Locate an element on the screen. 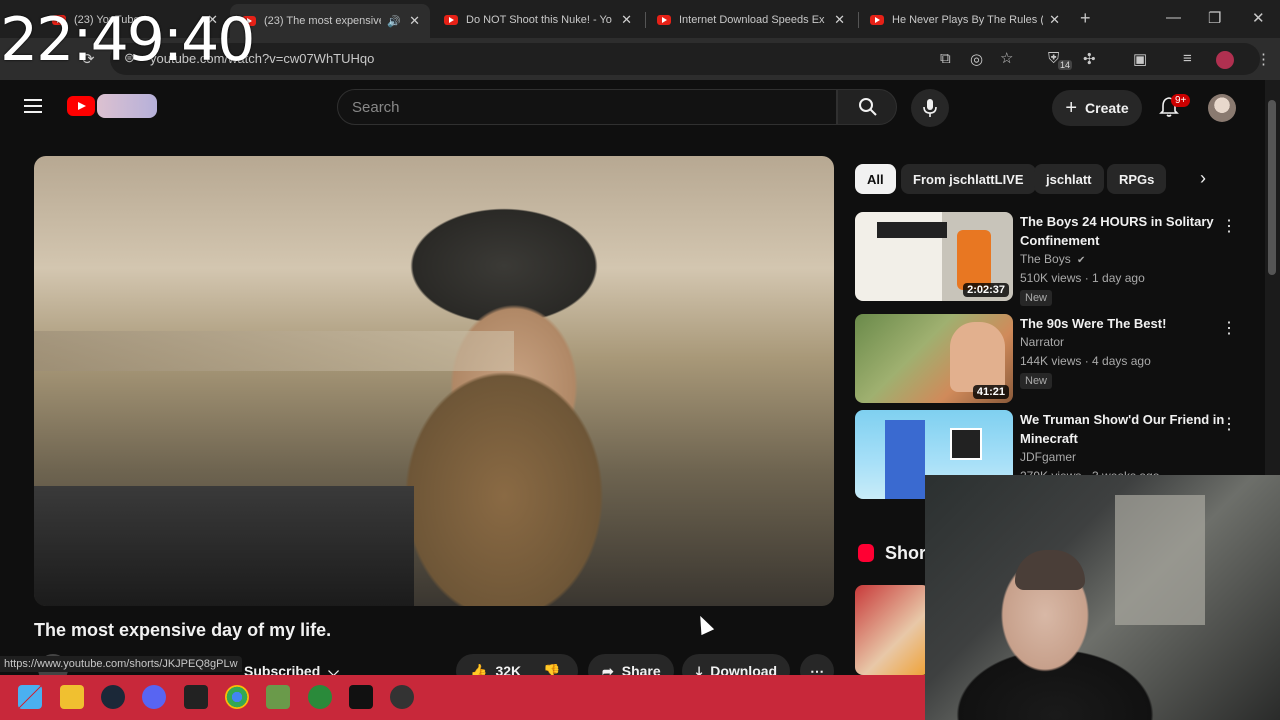  like-dislike-group: 👍 32K 👎 is located at coordinates (517, 665).